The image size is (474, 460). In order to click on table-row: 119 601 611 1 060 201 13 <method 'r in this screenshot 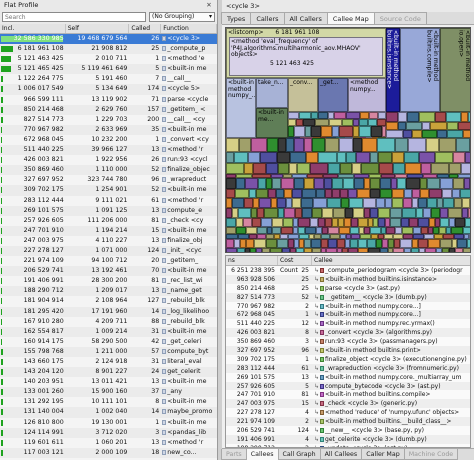, I will do `click(108, 443)`.